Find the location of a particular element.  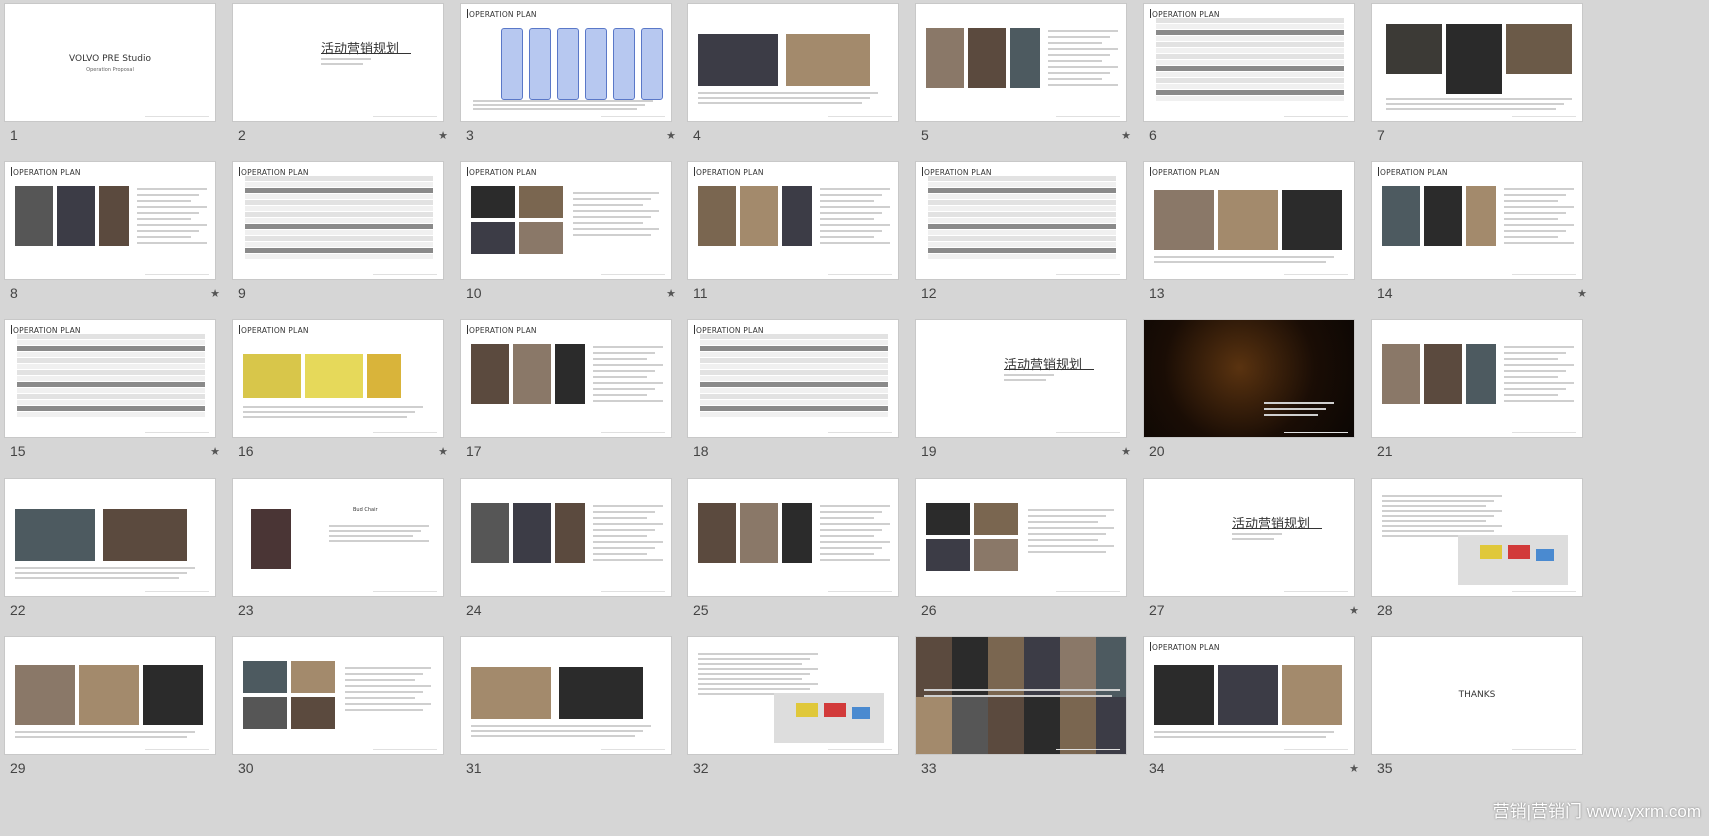

slide-card: 30 is located at coordinates (339, 706).